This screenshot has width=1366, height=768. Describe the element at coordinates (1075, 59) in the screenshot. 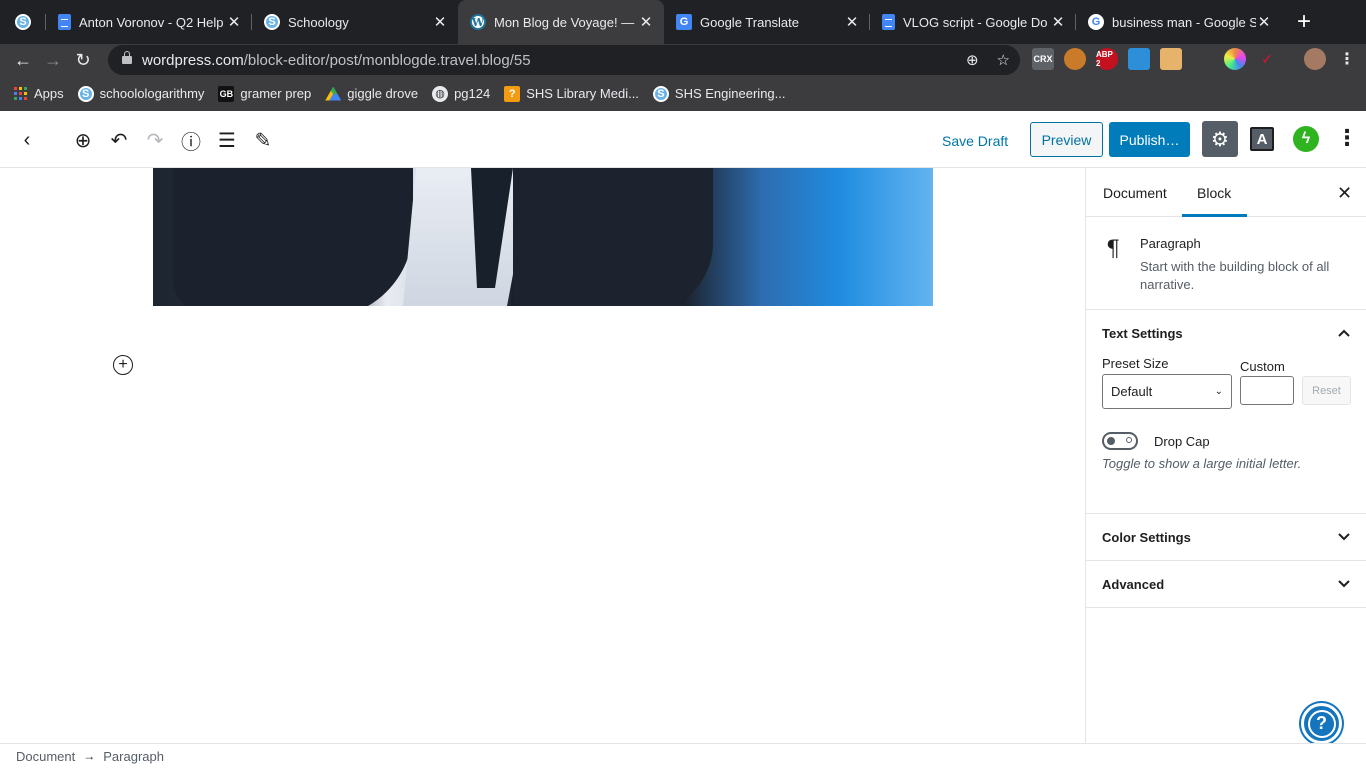

I see `owl-extension-icon` at that location.